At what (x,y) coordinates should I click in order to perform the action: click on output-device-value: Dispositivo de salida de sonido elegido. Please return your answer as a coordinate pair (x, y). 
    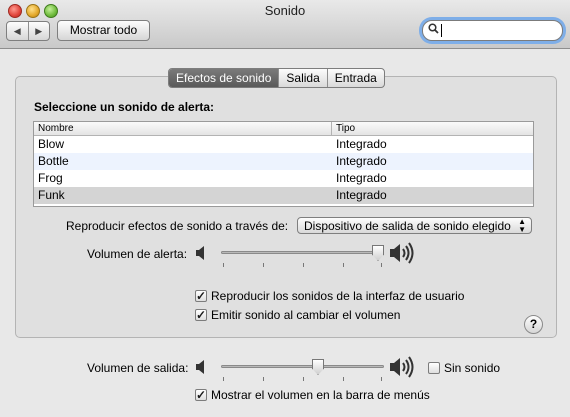
    Looking at the image, I should click on (407, 226).